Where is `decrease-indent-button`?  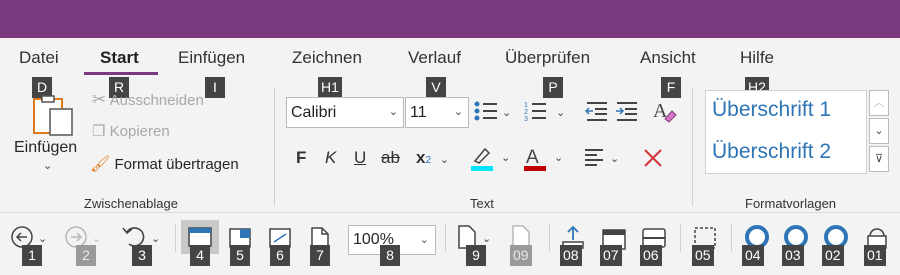 decrease-indent-button is located at coordinates (596, 113).